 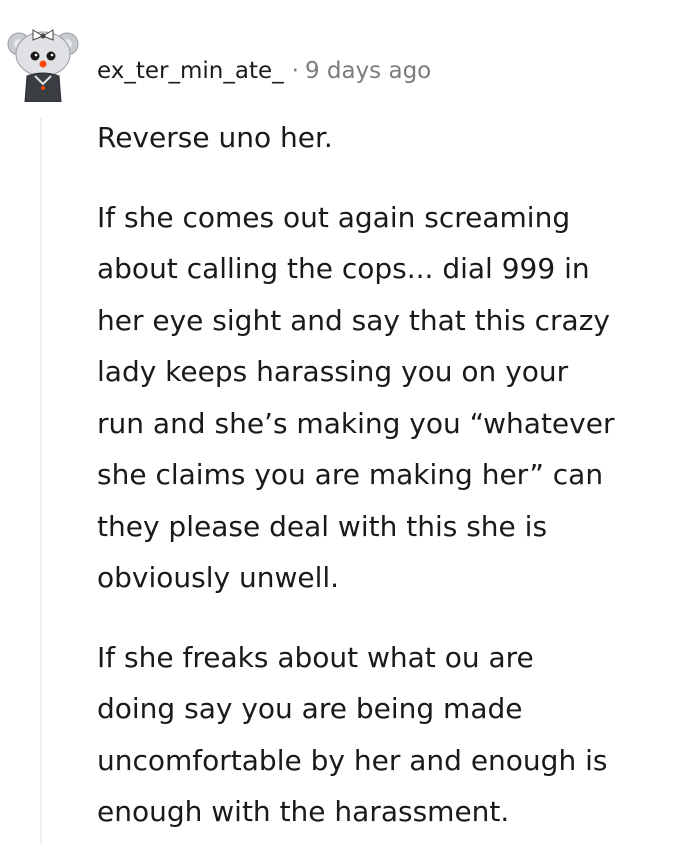 I want to click on timestamp-link: 9 days ago, so click(x=368, y=71).